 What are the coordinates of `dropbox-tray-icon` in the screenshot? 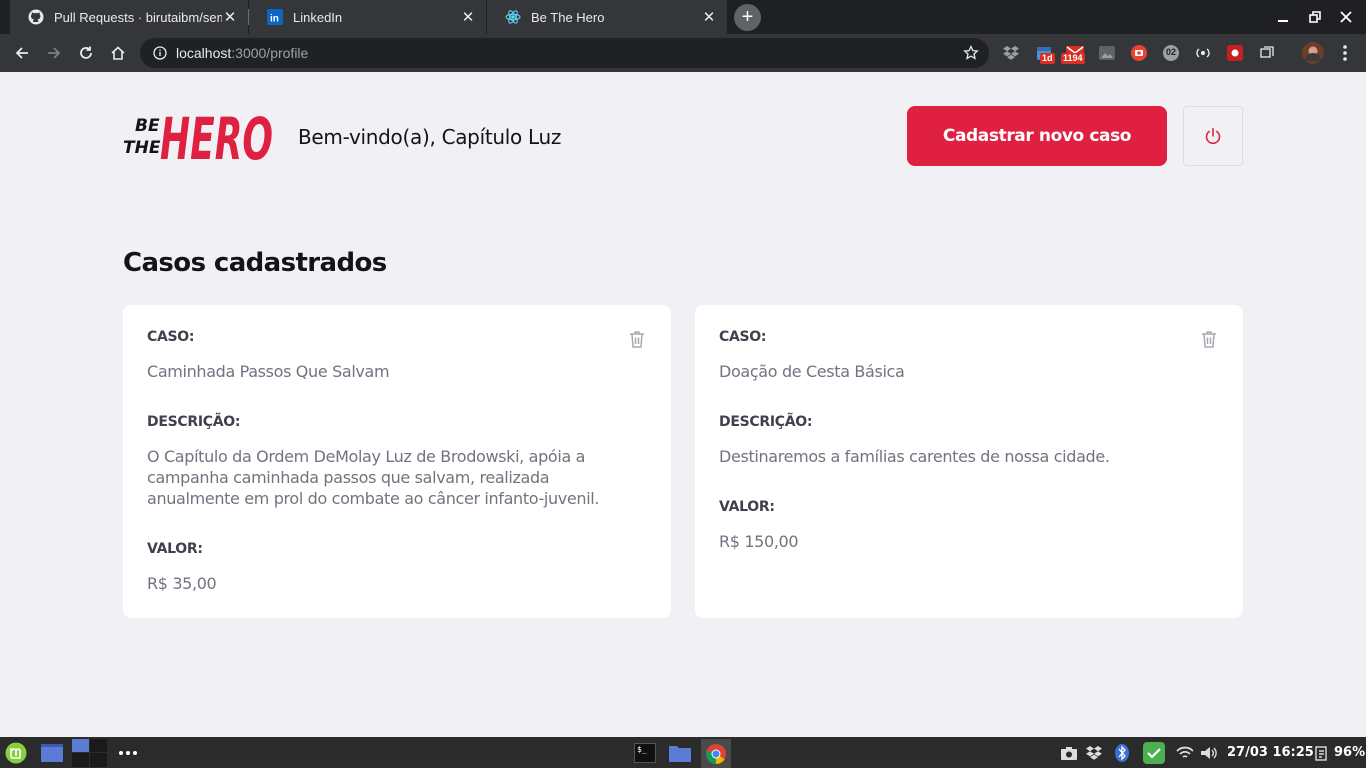 It's located at (1094, 753).